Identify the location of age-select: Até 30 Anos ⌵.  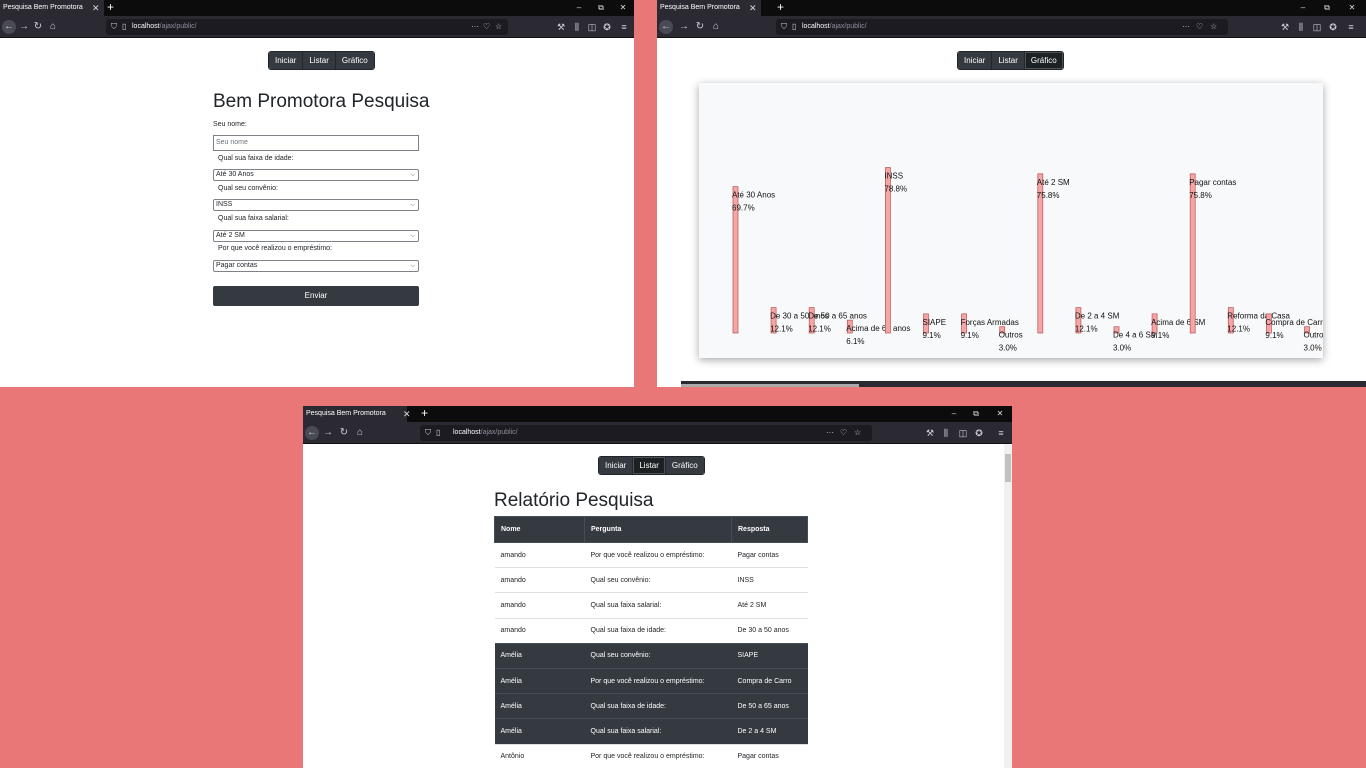
(316, 175).